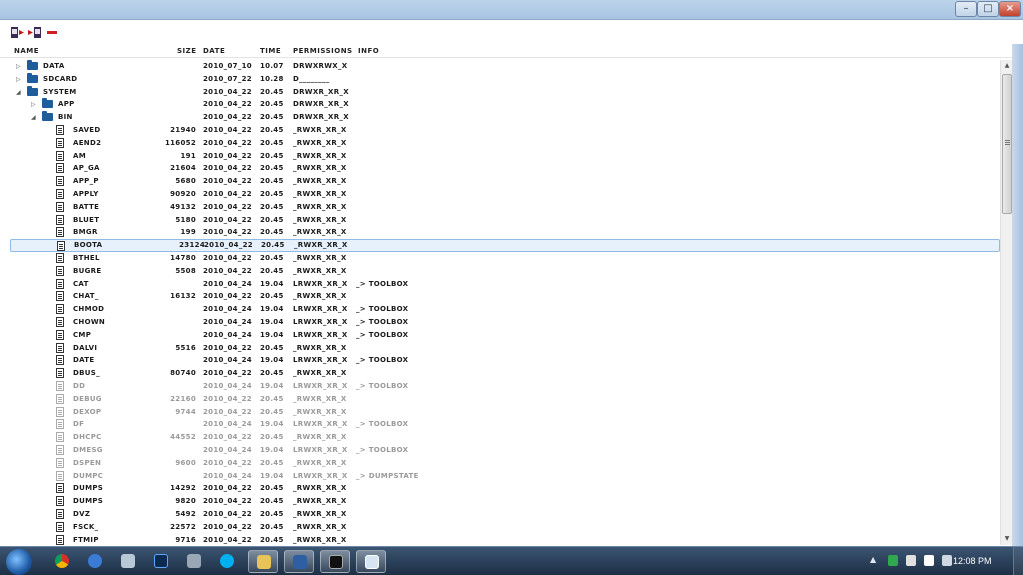  I want to click on title-bar: – □ ×, so click(511, 10).